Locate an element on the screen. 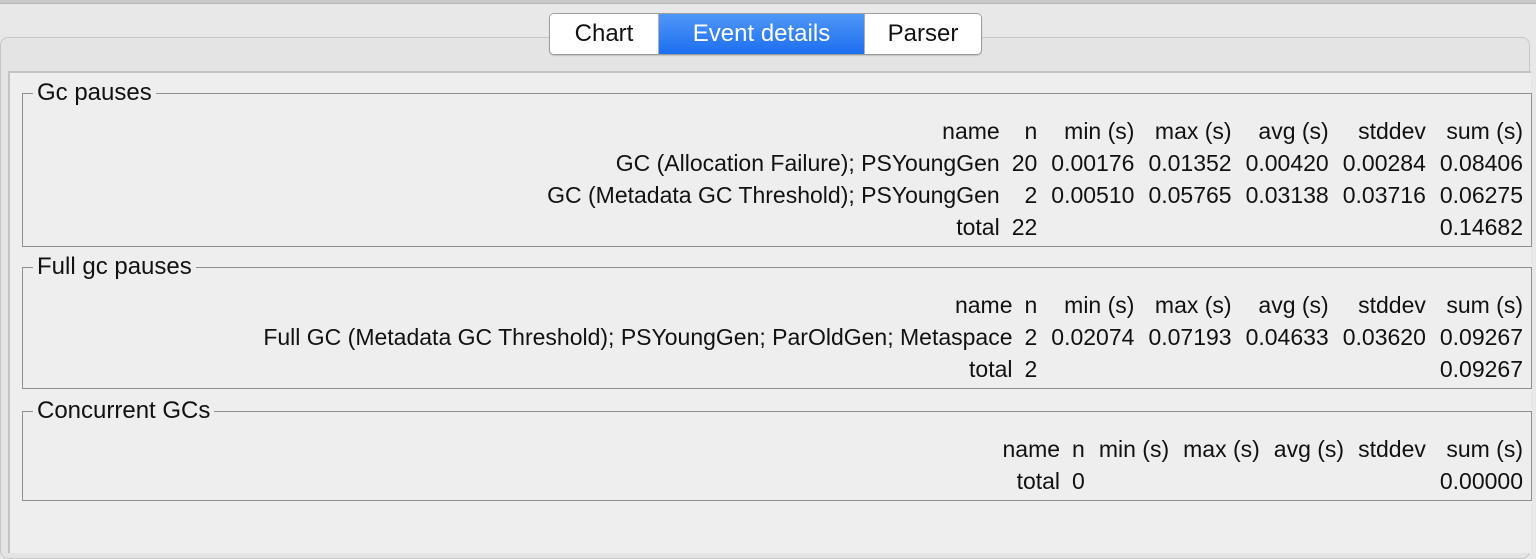 The width and height of the screenshot is (1536, 559). table-cell: 0.00420 is located at coordinates (1287, 163).